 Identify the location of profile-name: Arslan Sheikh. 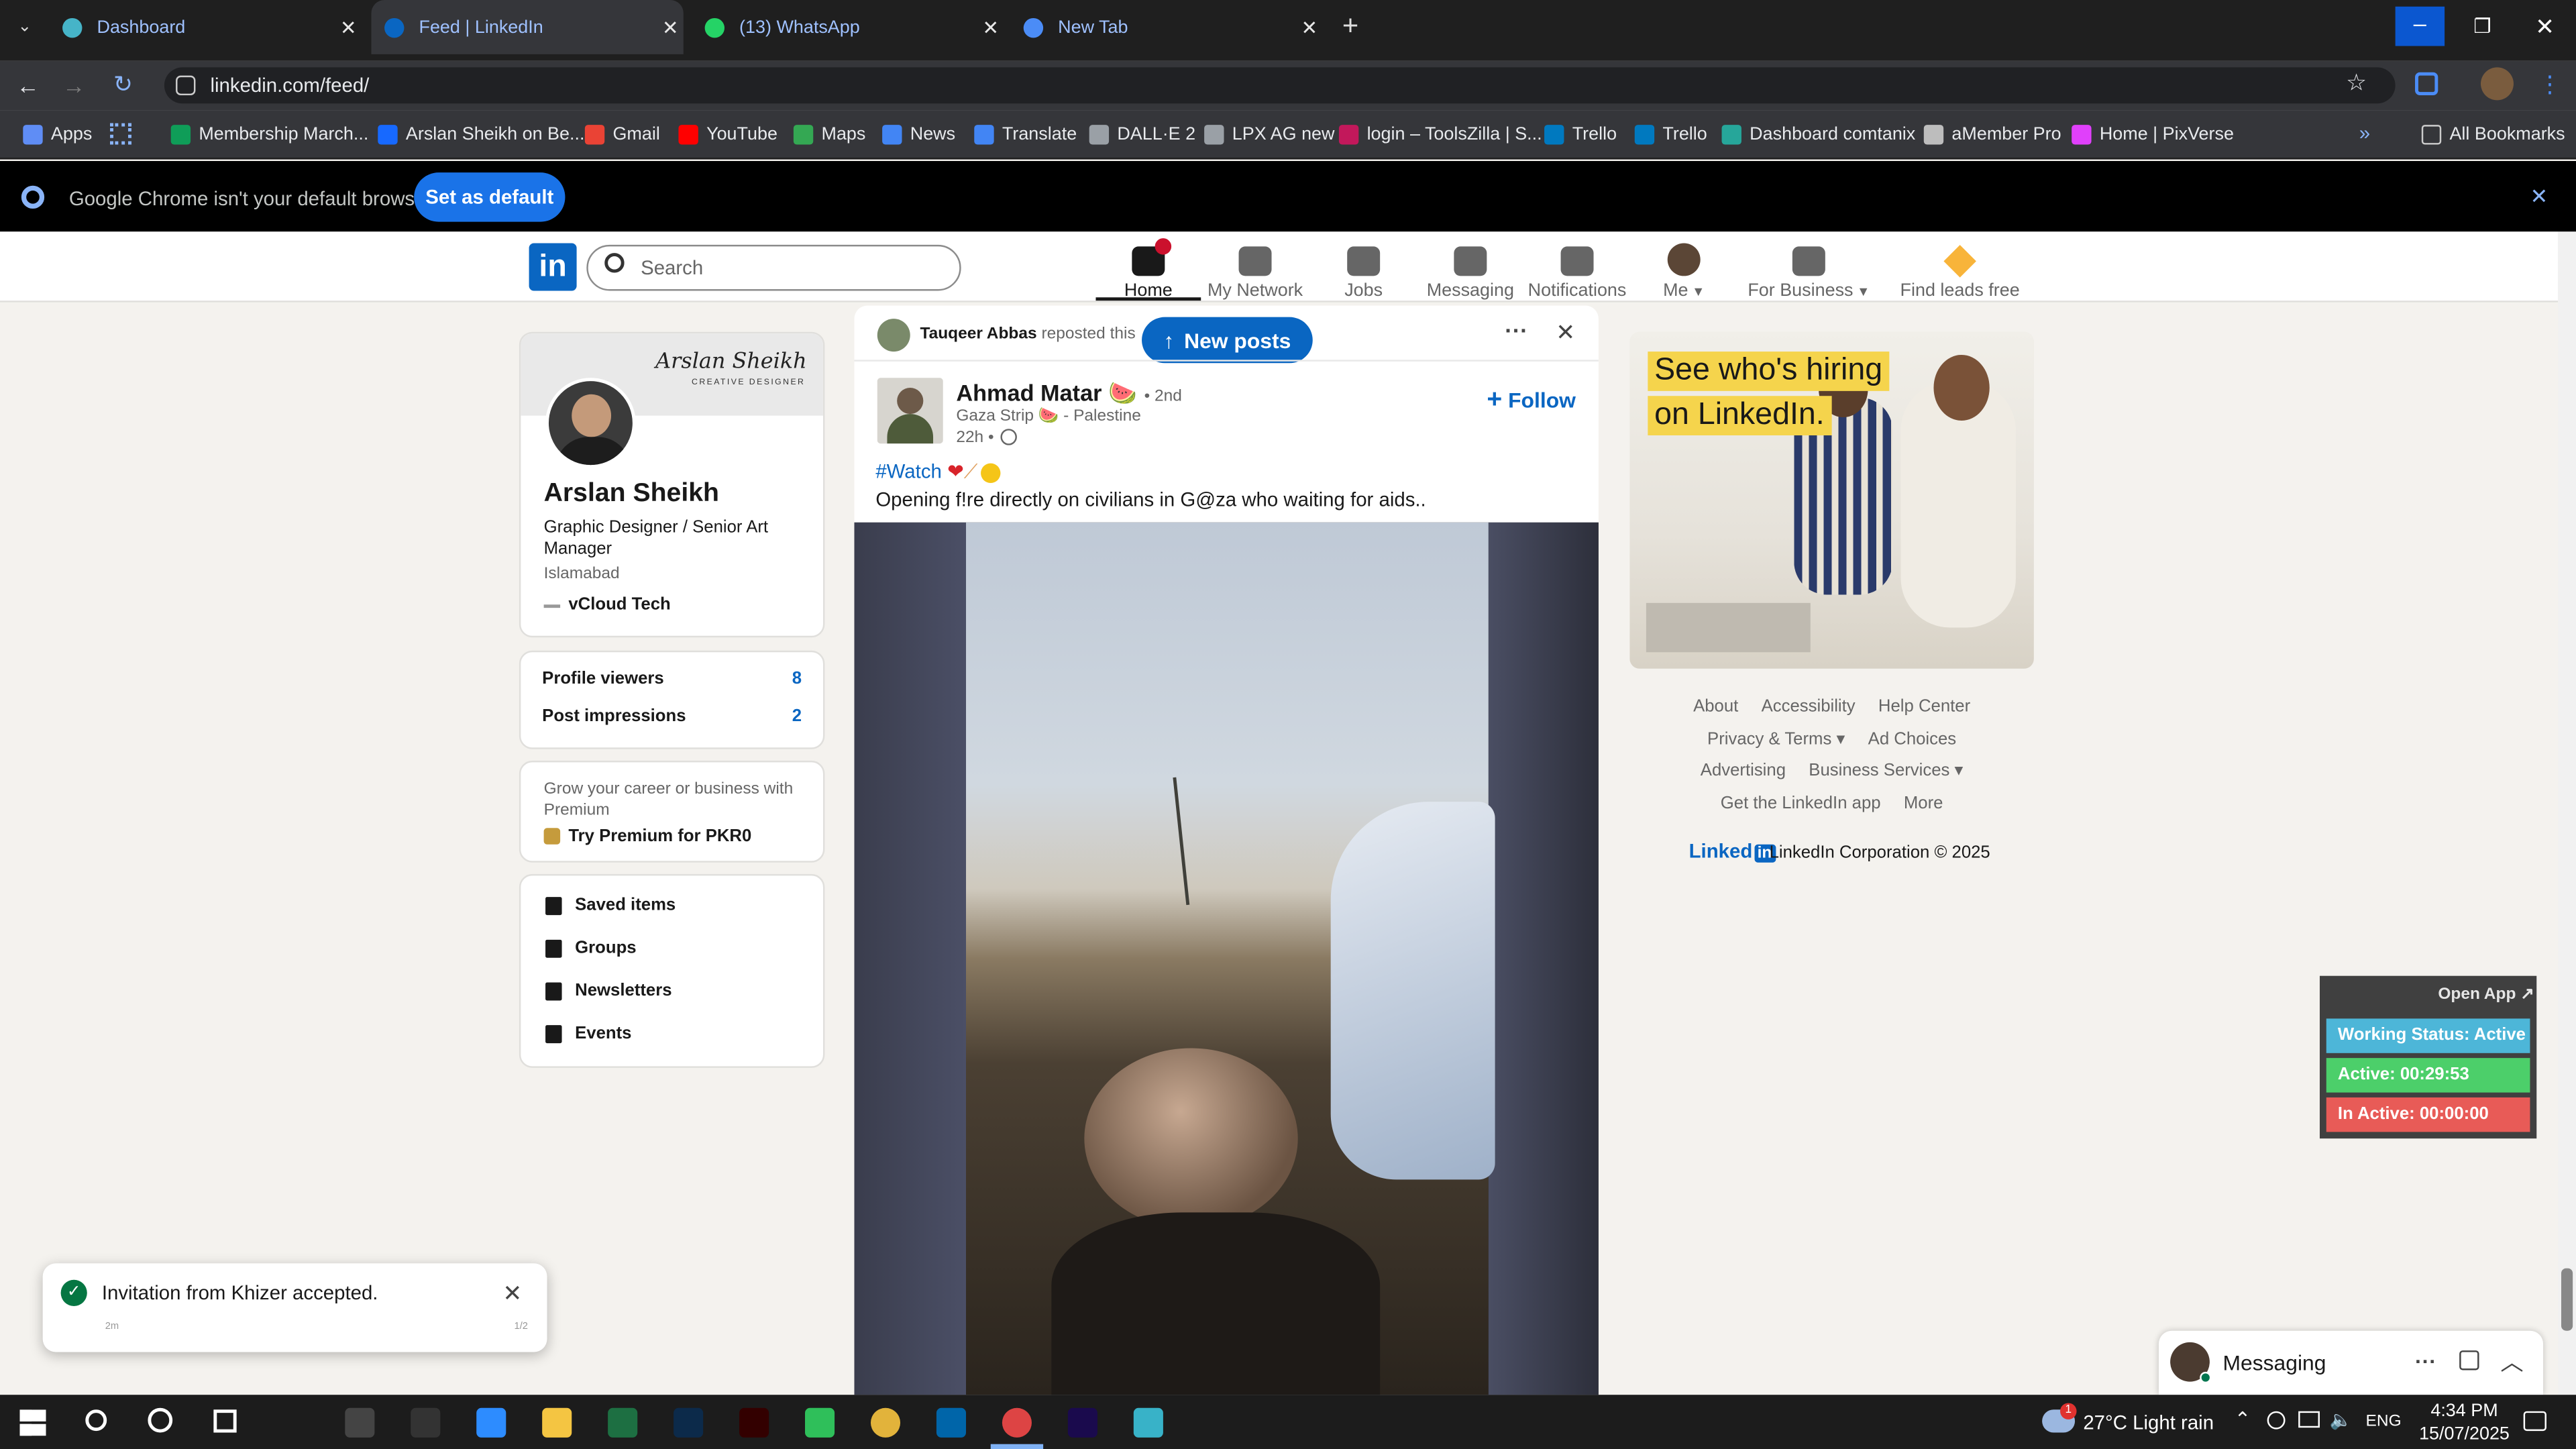
(631, 494).